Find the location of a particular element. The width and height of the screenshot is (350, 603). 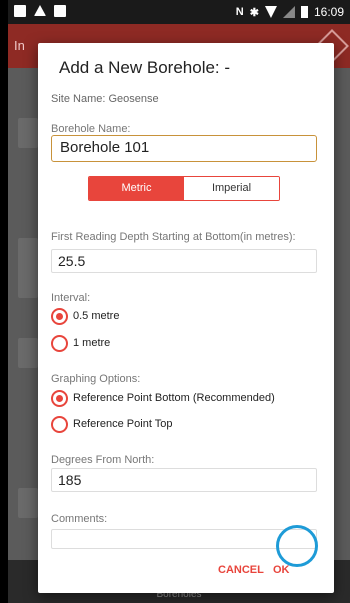

borehole-name-input: Borehole 101 is located at coordinates (184, 148).